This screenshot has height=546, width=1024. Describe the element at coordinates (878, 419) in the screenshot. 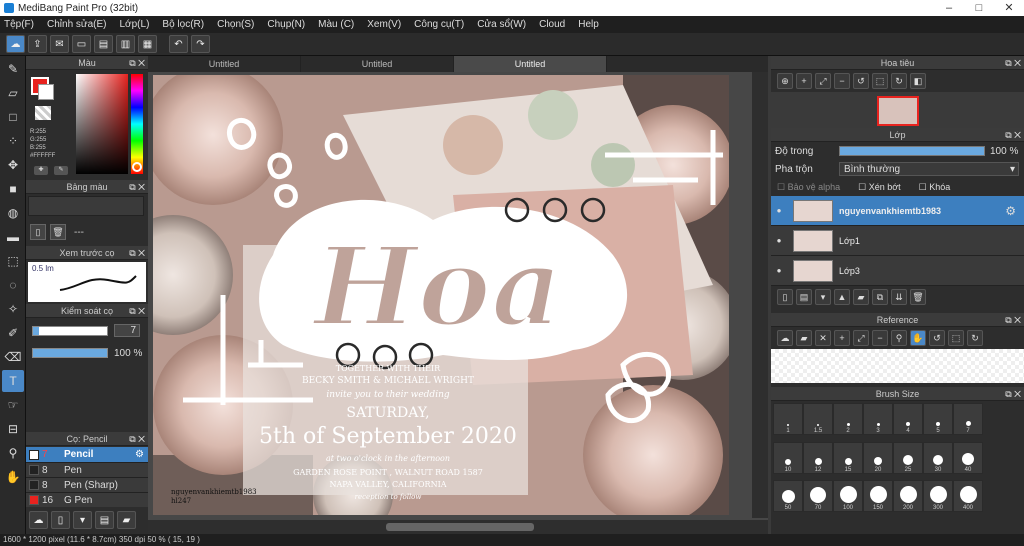

I see `brush-size-option: 3` at that location.